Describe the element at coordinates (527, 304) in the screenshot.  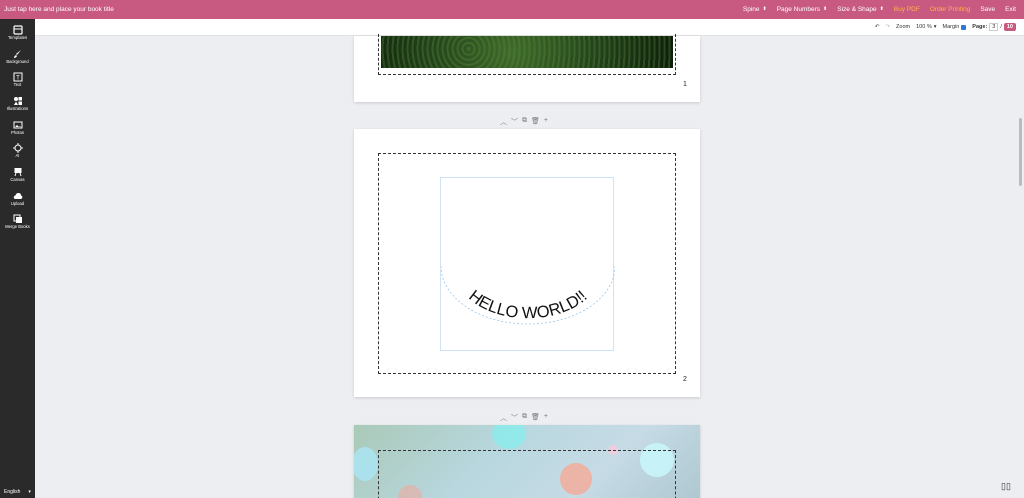
I see `hello-world-text: HELLO WORLD!!` at that location.